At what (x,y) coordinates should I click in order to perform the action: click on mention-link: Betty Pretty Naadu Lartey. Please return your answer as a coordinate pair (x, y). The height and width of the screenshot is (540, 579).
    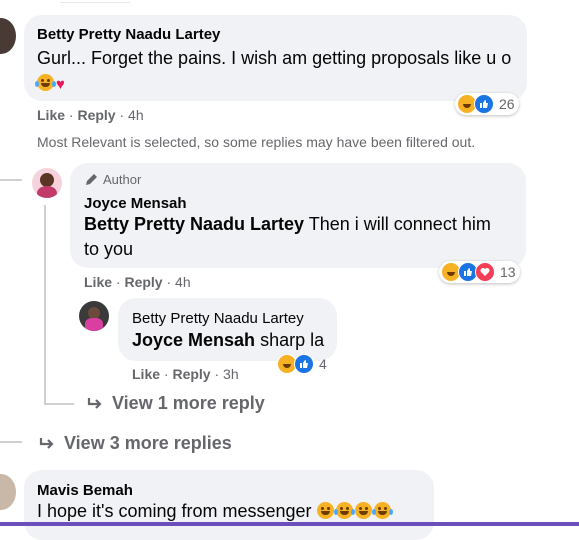
    Looking at the image, I should click on (194, 224).